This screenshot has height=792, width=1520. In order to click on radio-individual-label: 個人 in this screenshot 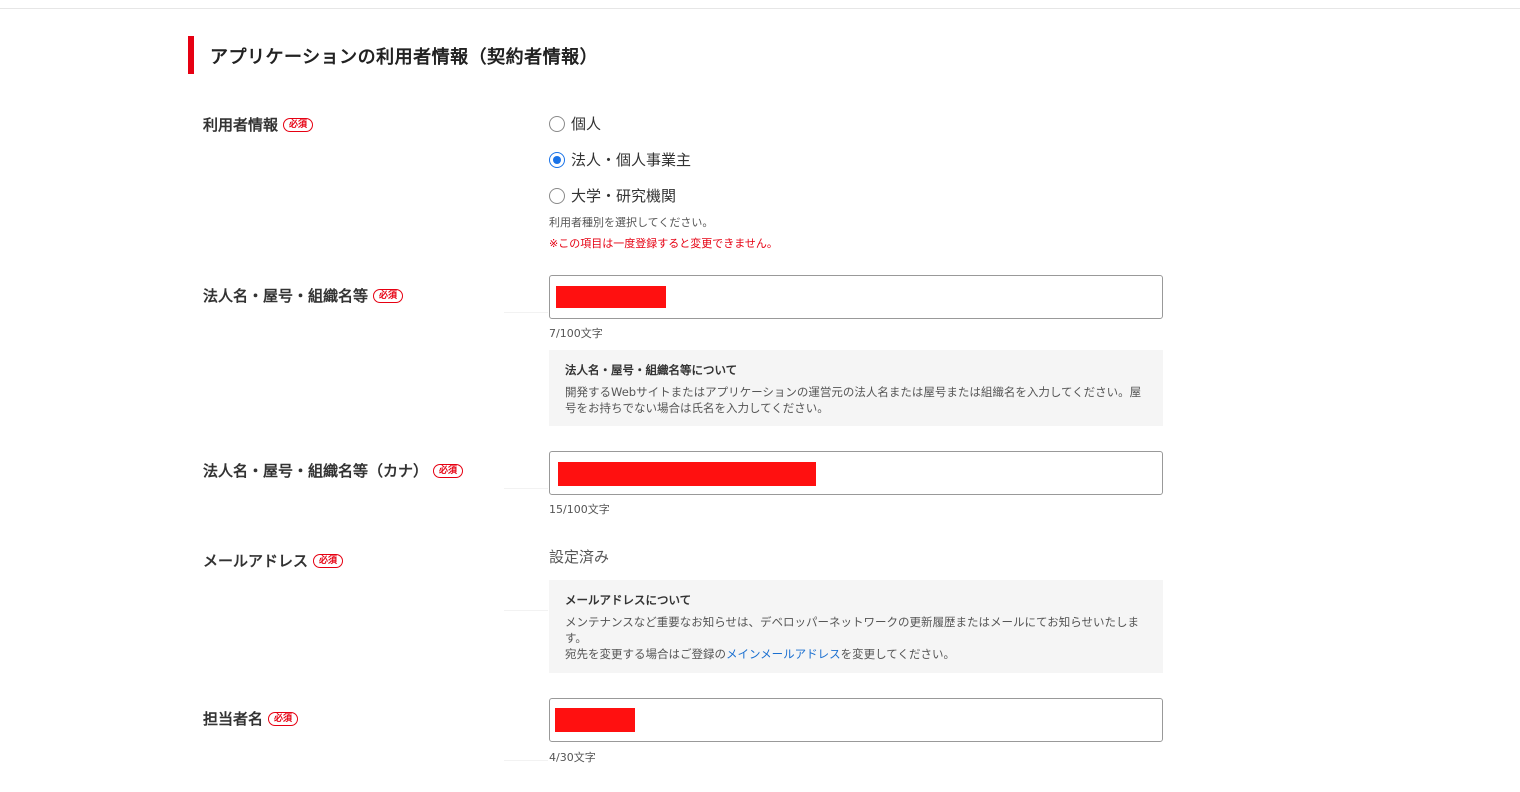, I will do `click(586, 124)`.